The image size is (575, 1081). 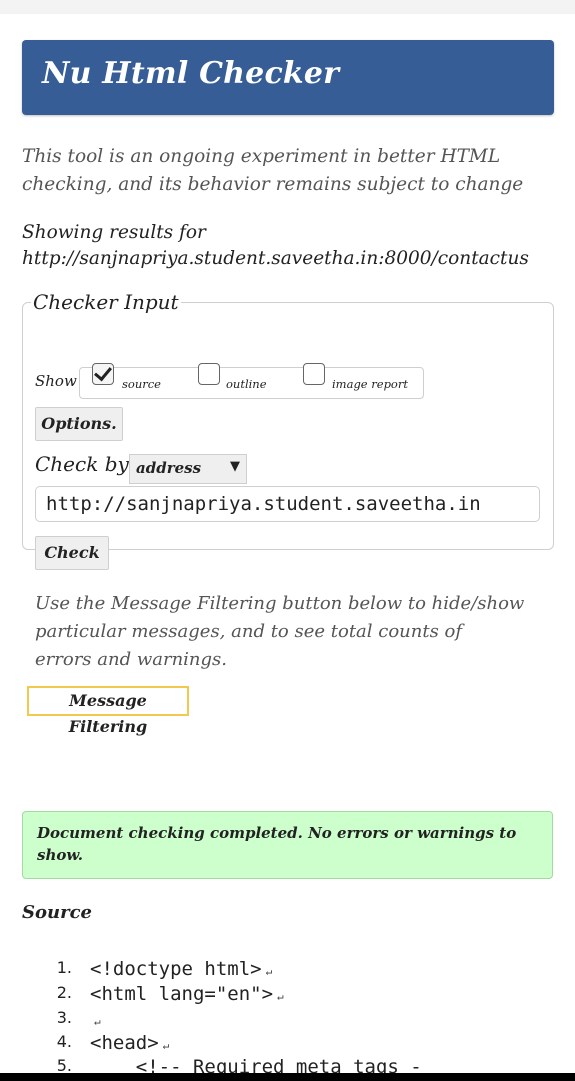 I want to click on show-label: Show, so click(x=56, y=381).